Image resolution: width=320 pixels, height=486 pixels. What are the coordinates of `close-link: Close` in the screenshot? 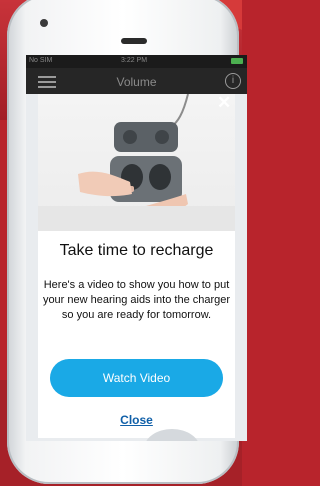 It's located at (136, 420).